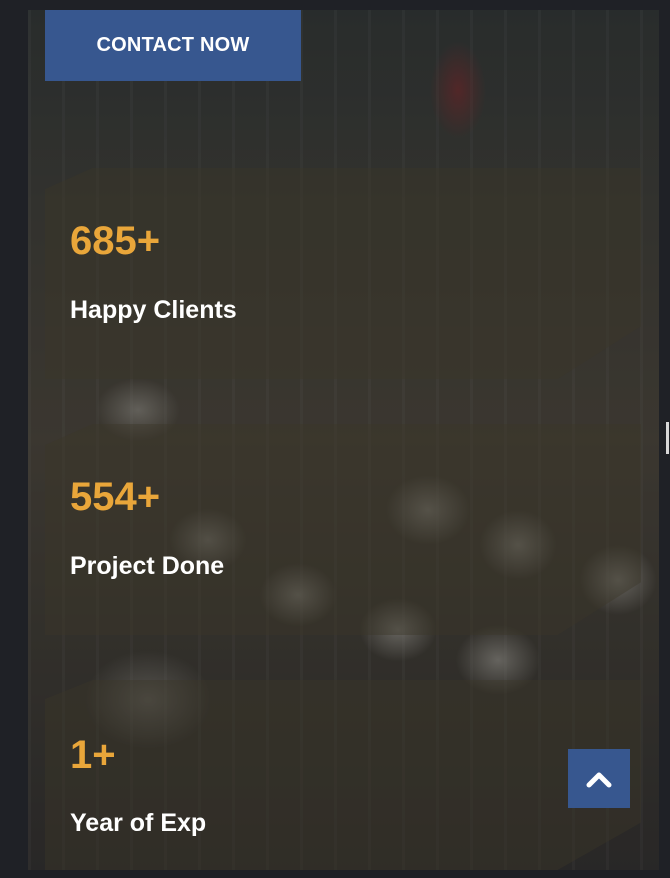 The image size is (670, 878). What do you see at coordinates (138, 823) in the screenshot?
I see `stat-label: Year of Exp` at bounding box center [138, 823].